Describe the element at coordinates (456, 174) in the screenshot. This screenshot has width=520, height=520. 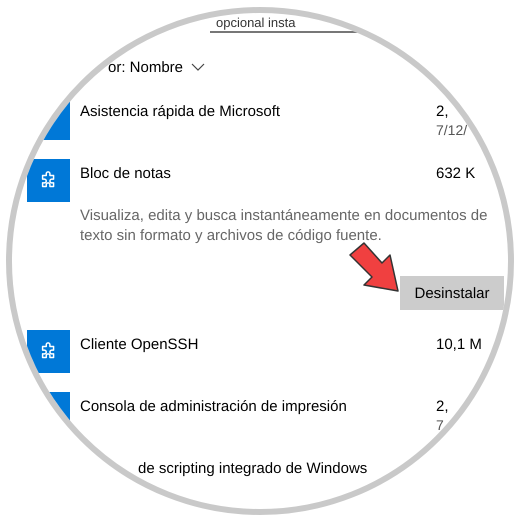
I see `feature-size: 632 K` at that location.